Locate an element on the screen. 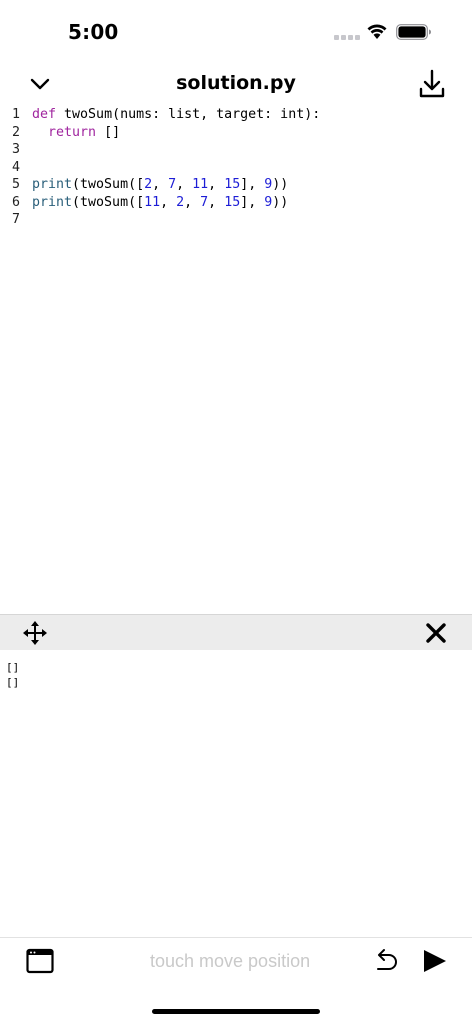 The height and width of the screenshot is (1024, 472). wifi-icon is located at coordinates (377, 31).